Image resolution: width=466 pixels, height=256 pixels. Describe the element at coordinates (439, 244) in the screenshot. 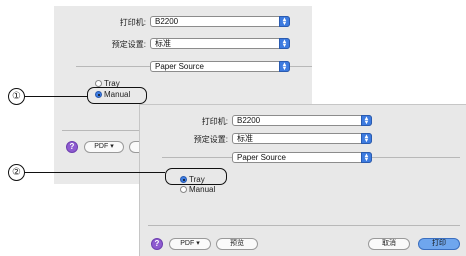

I see `print-button: 打印` at that location.